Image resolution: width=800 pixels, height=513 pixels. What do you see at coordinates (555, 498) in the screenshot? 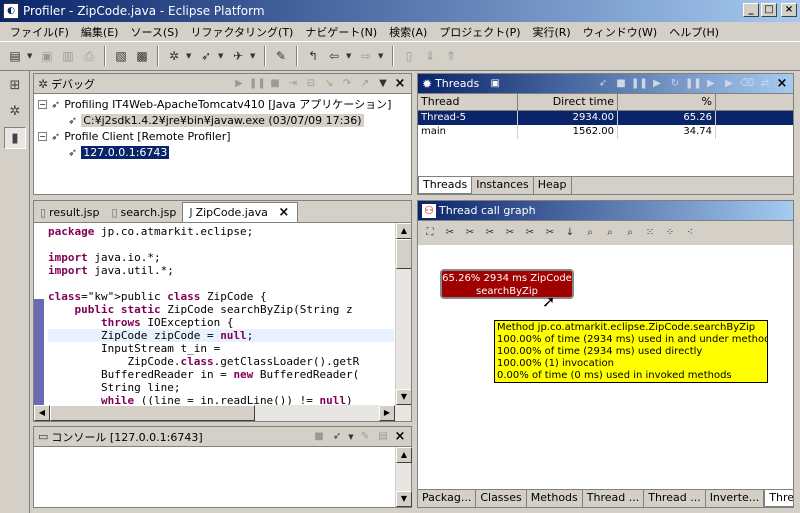
I see `tab-methods: Methods` at bounding box center [555, 498].